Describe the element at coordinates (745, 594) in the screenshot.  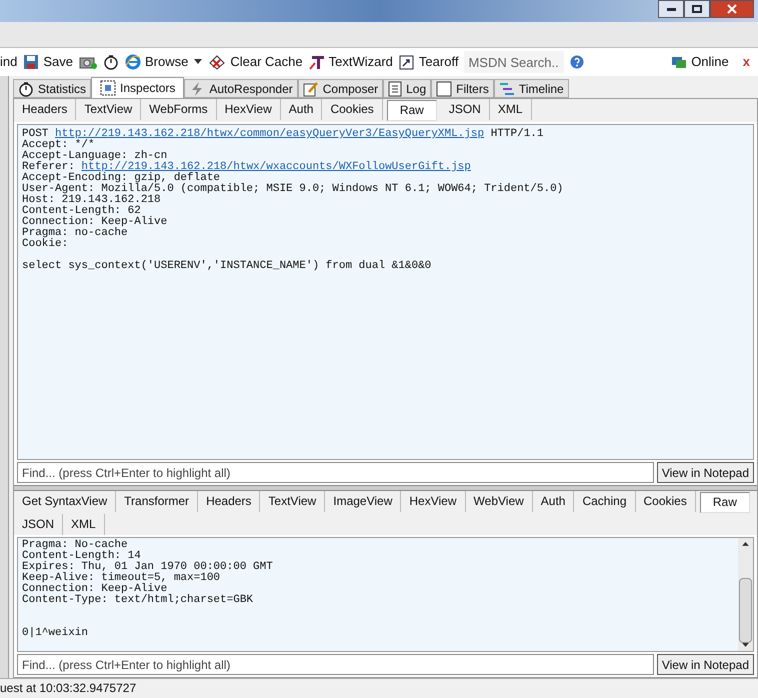
I see `scrollbar` at that location.